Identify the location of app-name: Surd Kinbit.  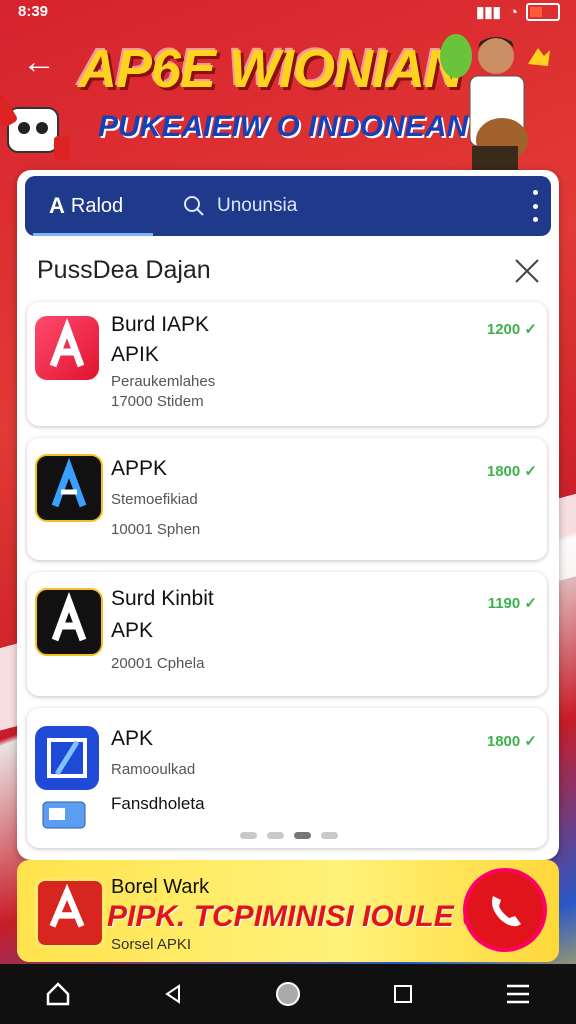
(162, 598).